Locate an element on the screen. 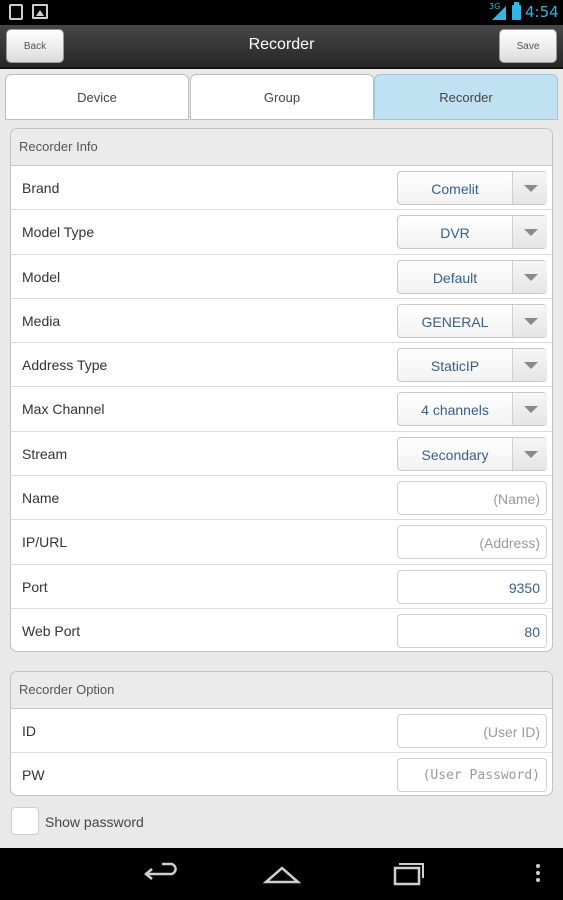 This screenshot has height=900, width=563. password-row: PW (User Password) is located at coordinates (281, 774).